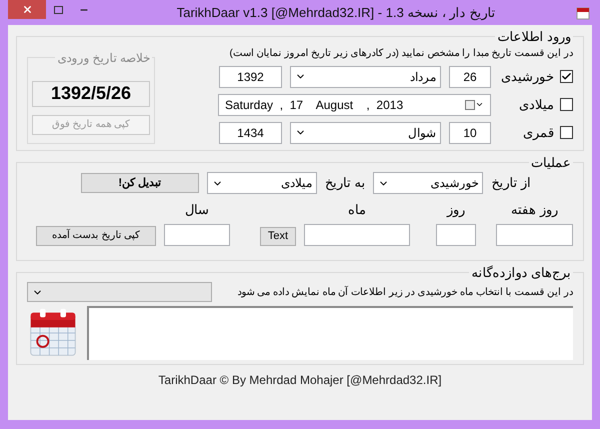  What do you see at coordinates (456, 210) in the screenshot?
I see `day-label: روز` at bounding box center [456, 210].